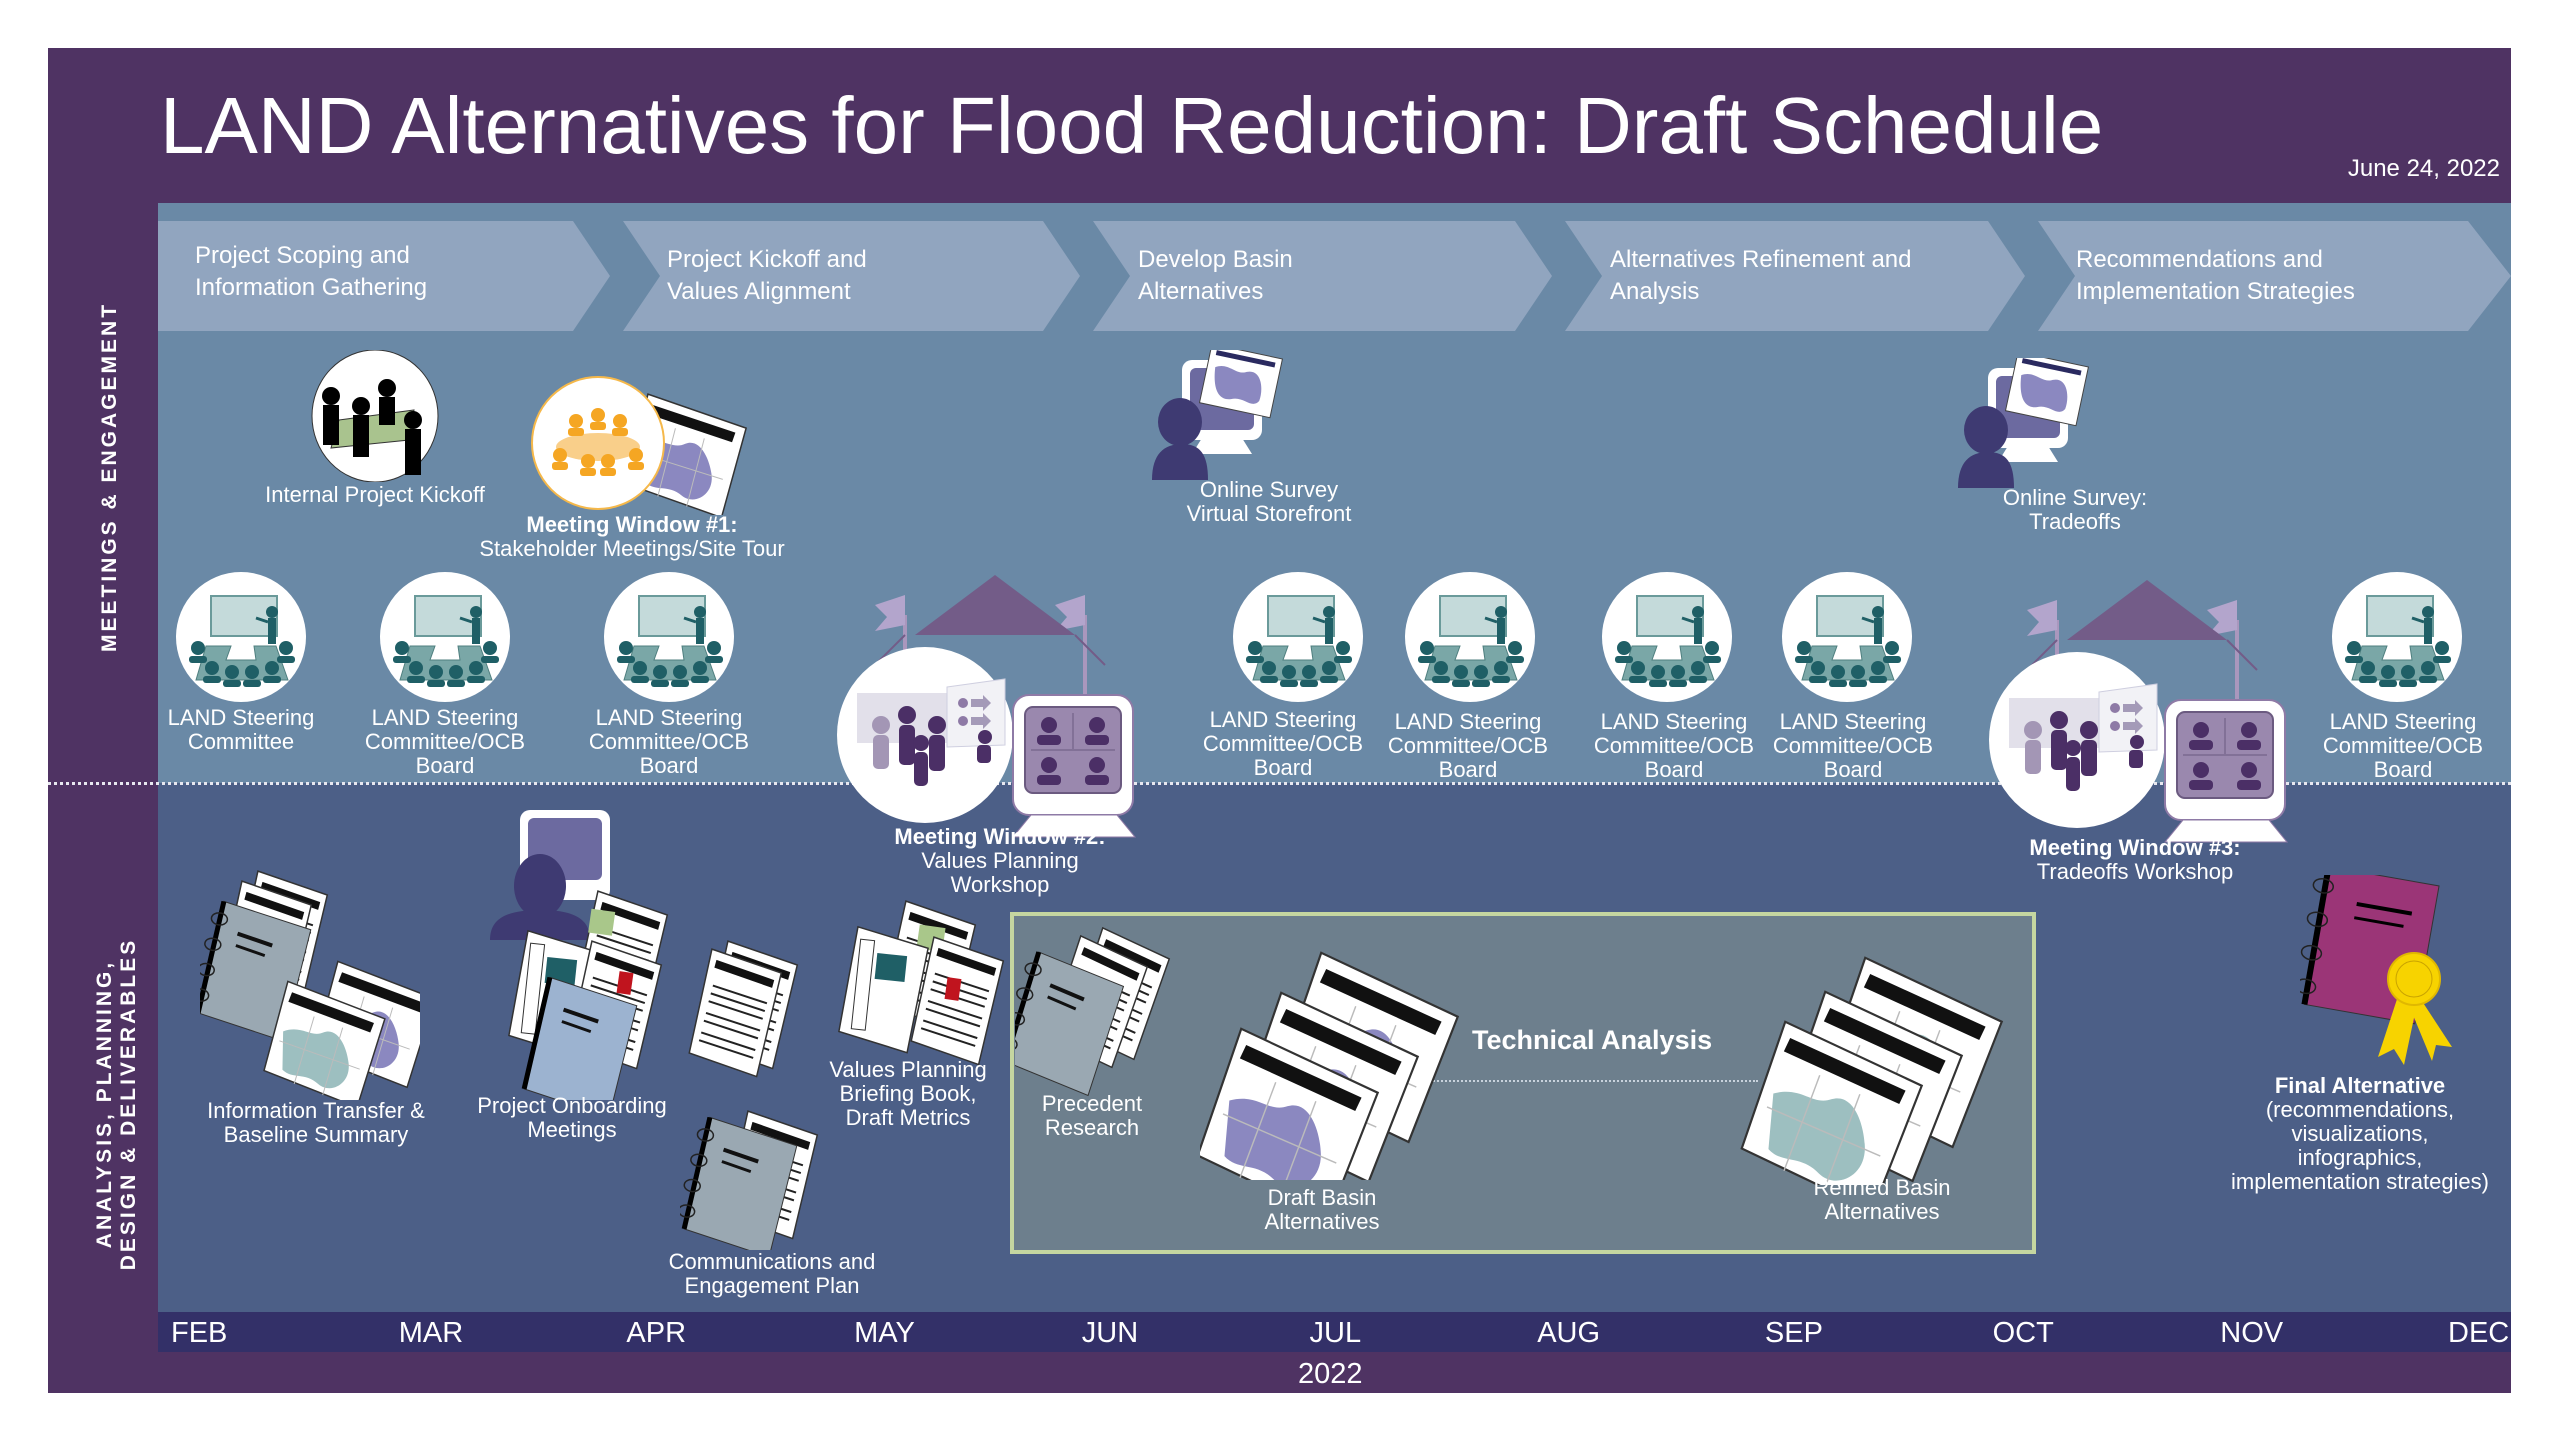 Image resolution: width=2560 pixels, height=1440 pixels. What do you see at coordinates (2403, 721) in the screenshot?
I see `steering-8-line1: LAND Steering` at bounding box center [2403, 721].